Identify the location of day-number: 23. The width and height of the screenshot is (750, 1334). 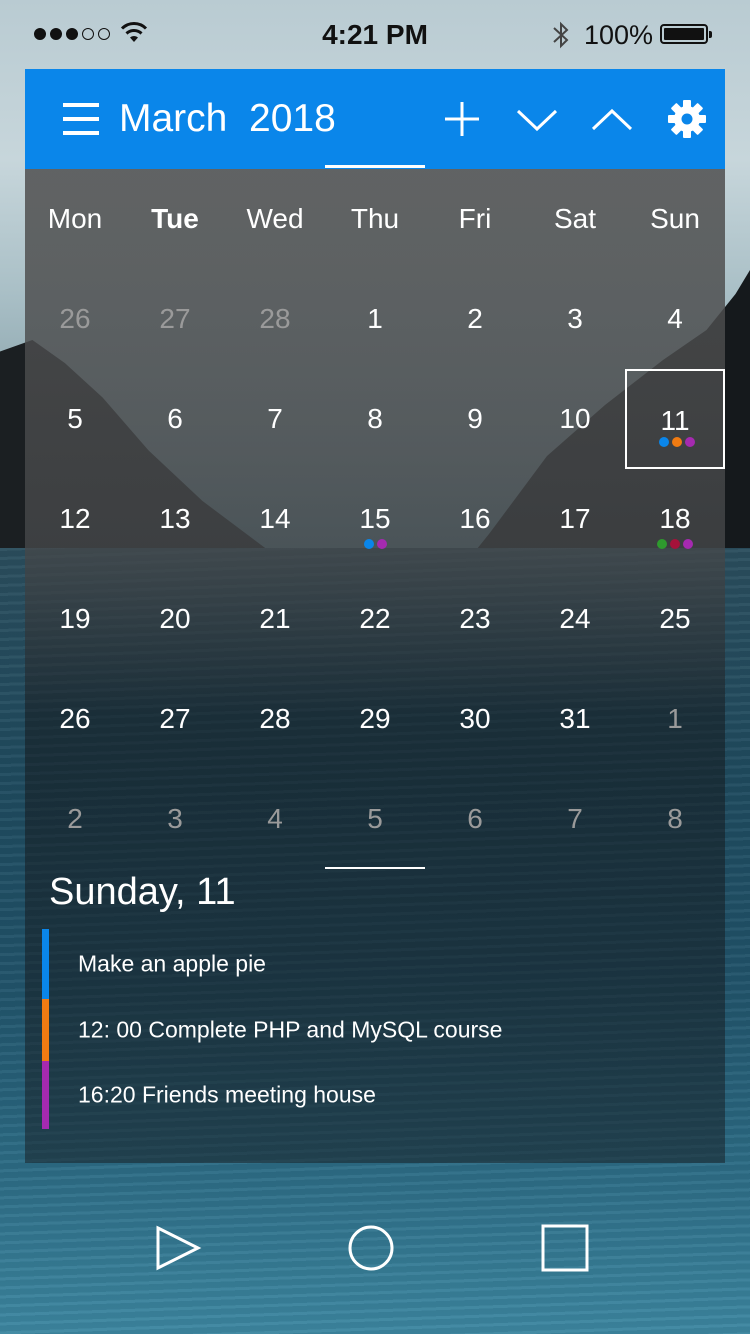
(475, 618).